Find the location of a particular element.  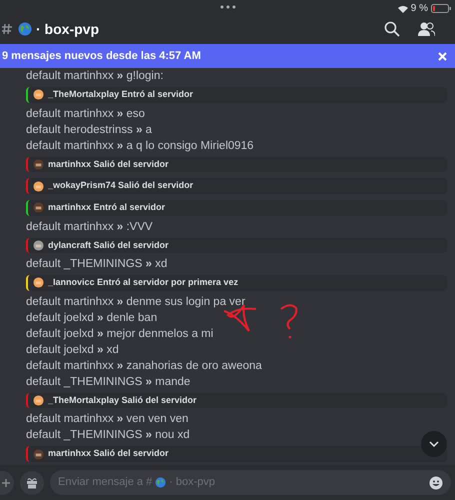

plus-icon is located at coordinates (6, 482).